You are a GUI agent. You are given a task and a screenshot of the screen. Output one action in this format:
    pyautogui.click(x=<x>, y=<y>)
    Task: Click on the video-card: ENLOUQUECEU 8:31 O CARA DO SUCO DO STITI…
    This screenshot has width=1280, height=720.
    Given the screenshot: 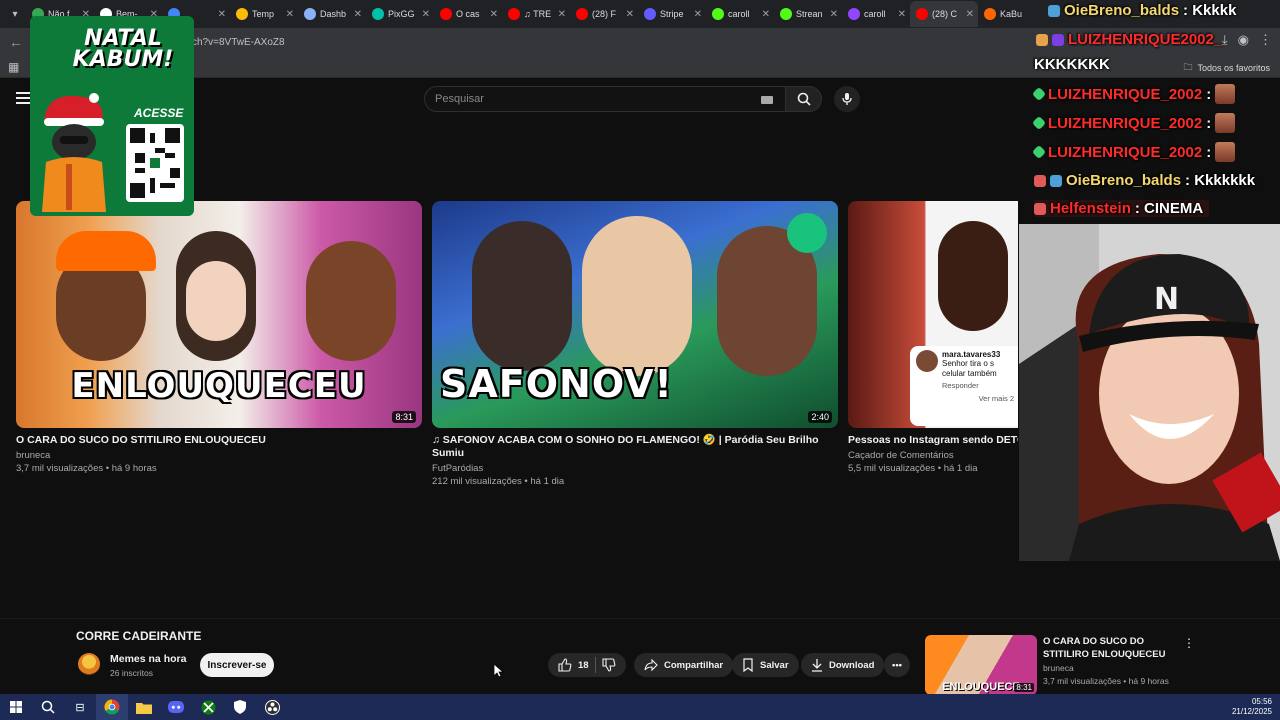 What is the action you would take?
    pyautogui.click(x=219, y=337)
    